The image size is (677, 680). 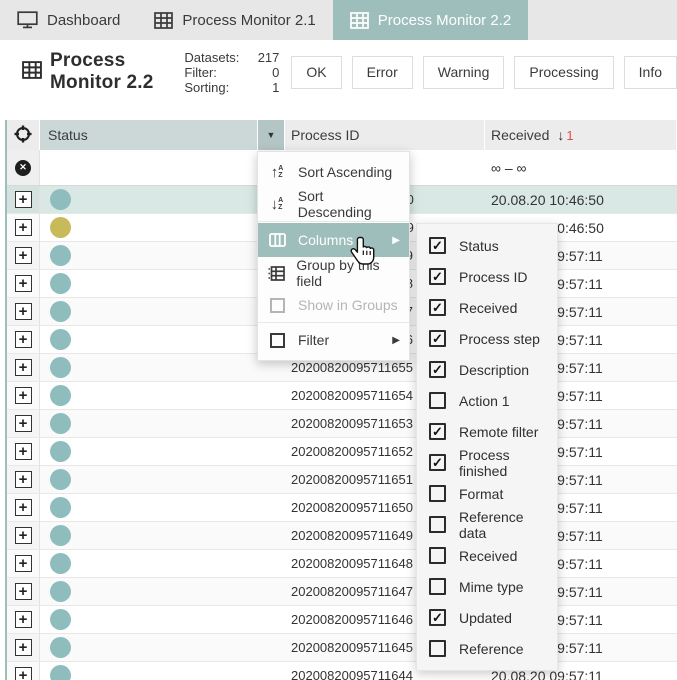 What do you see at coordinates (342, 620) in the screenshot?
I see `table-row: + 20200820095711646 20.08.20 09:57:11` at bounding box center [342, 620].